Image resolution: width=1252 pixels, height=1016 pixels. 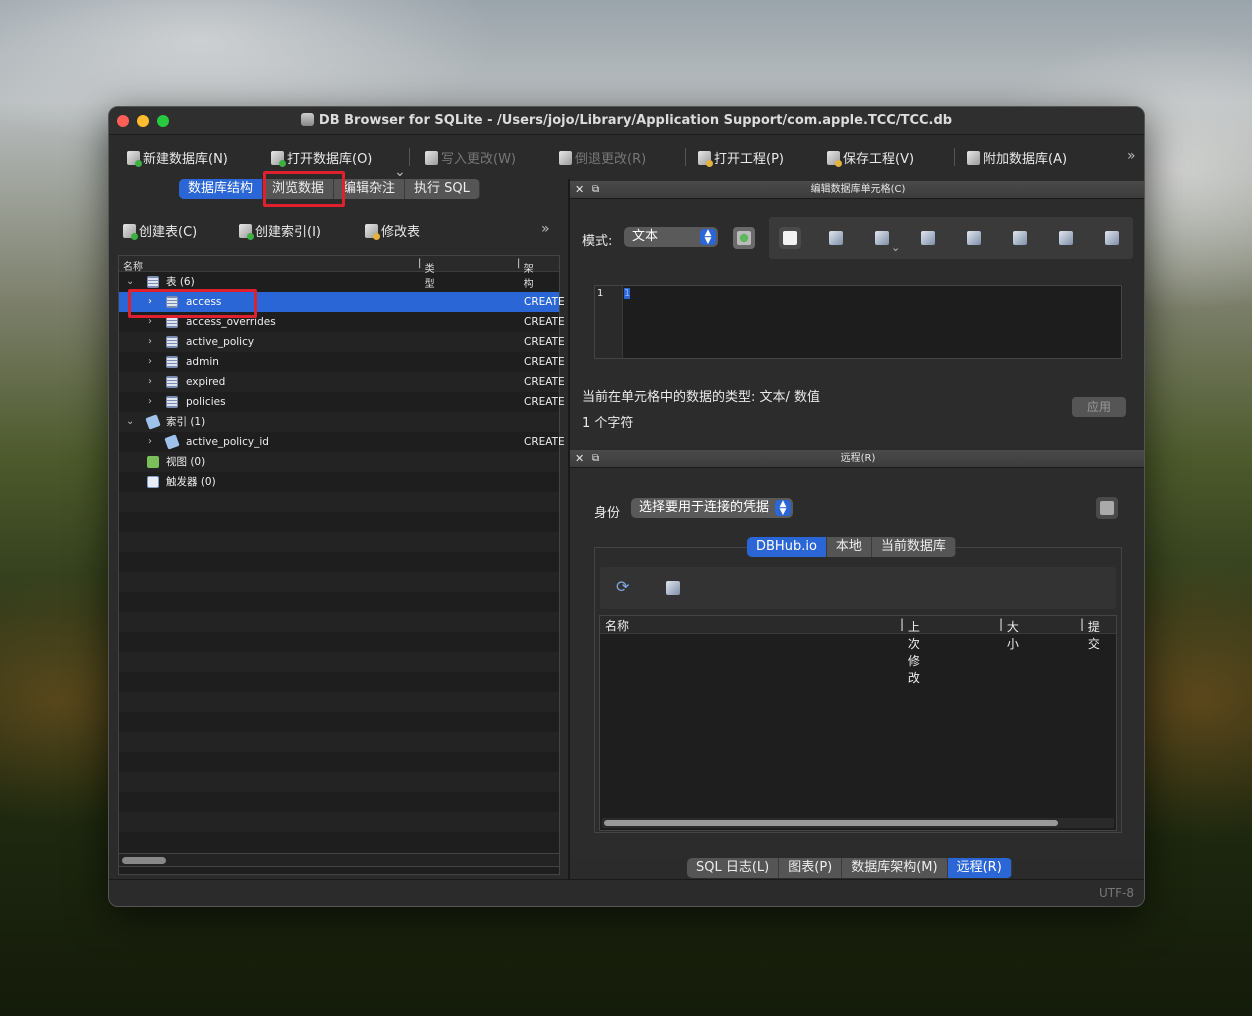 What do you see at coordinates (1020, 238) in the screenshot?
I see `open-in-app-icon` at bounding box center [1020, 238].